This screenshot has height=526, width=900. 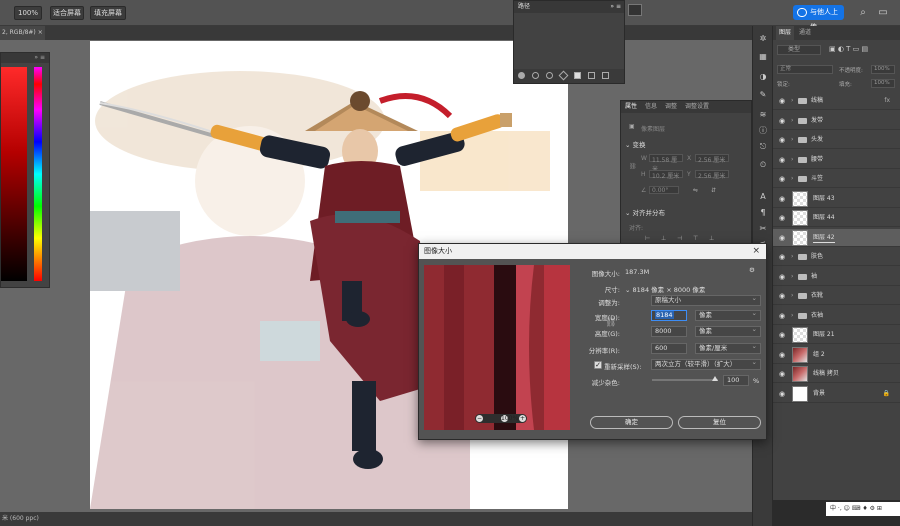 I want to click on link-icon: ⛓, so click(x=633, y=166).